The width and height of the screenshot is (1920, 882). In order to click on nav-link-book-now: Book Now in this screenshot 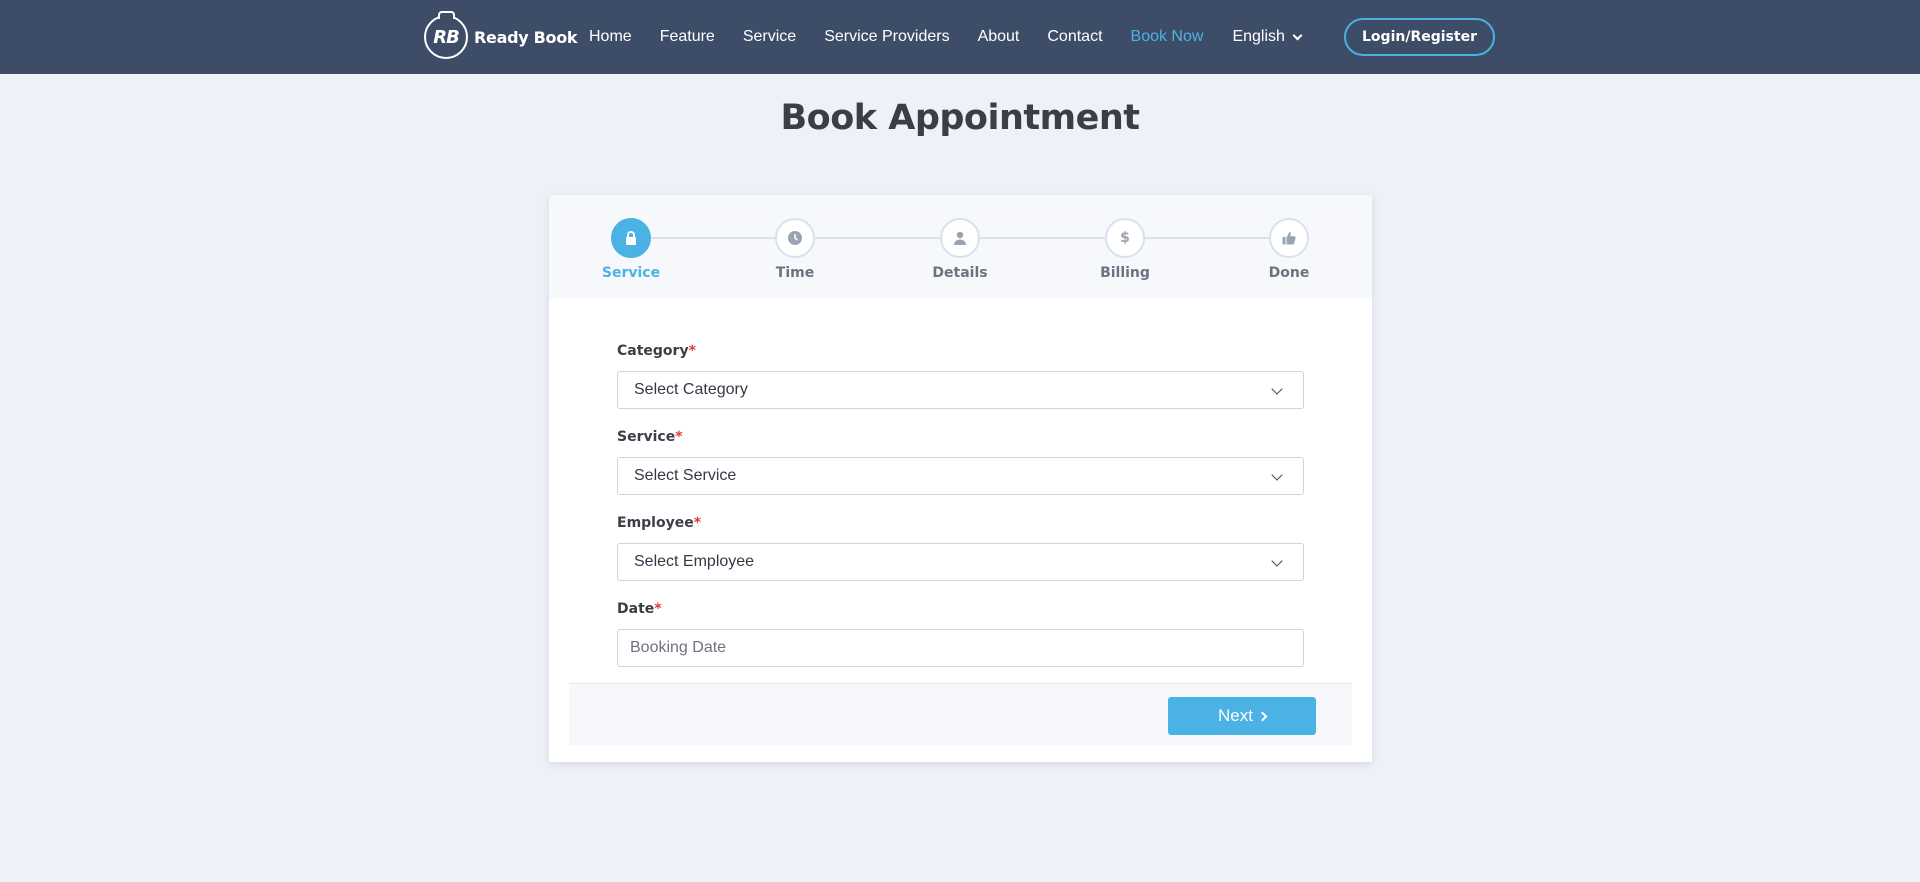, I will do `click(1167, 37)`.